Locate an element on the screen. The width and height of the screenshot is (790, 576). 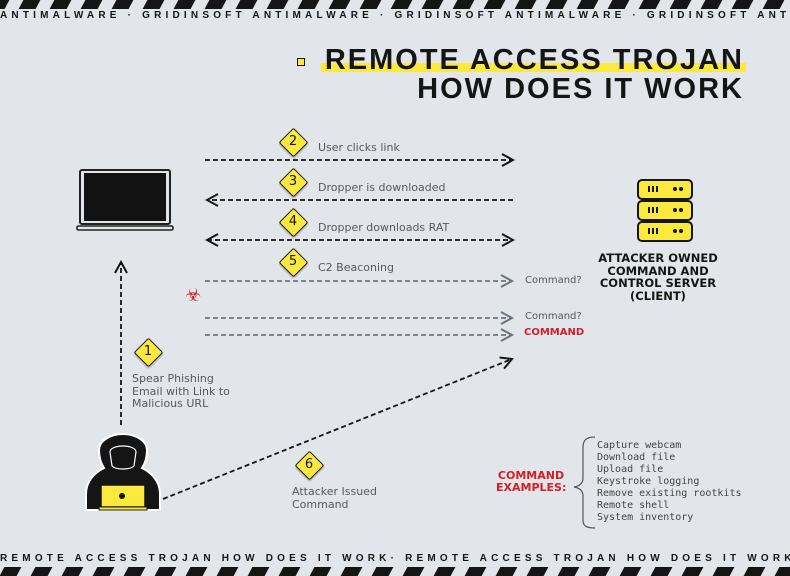
command-example: Remove existing rootkits is located at coordinates (669, 493).